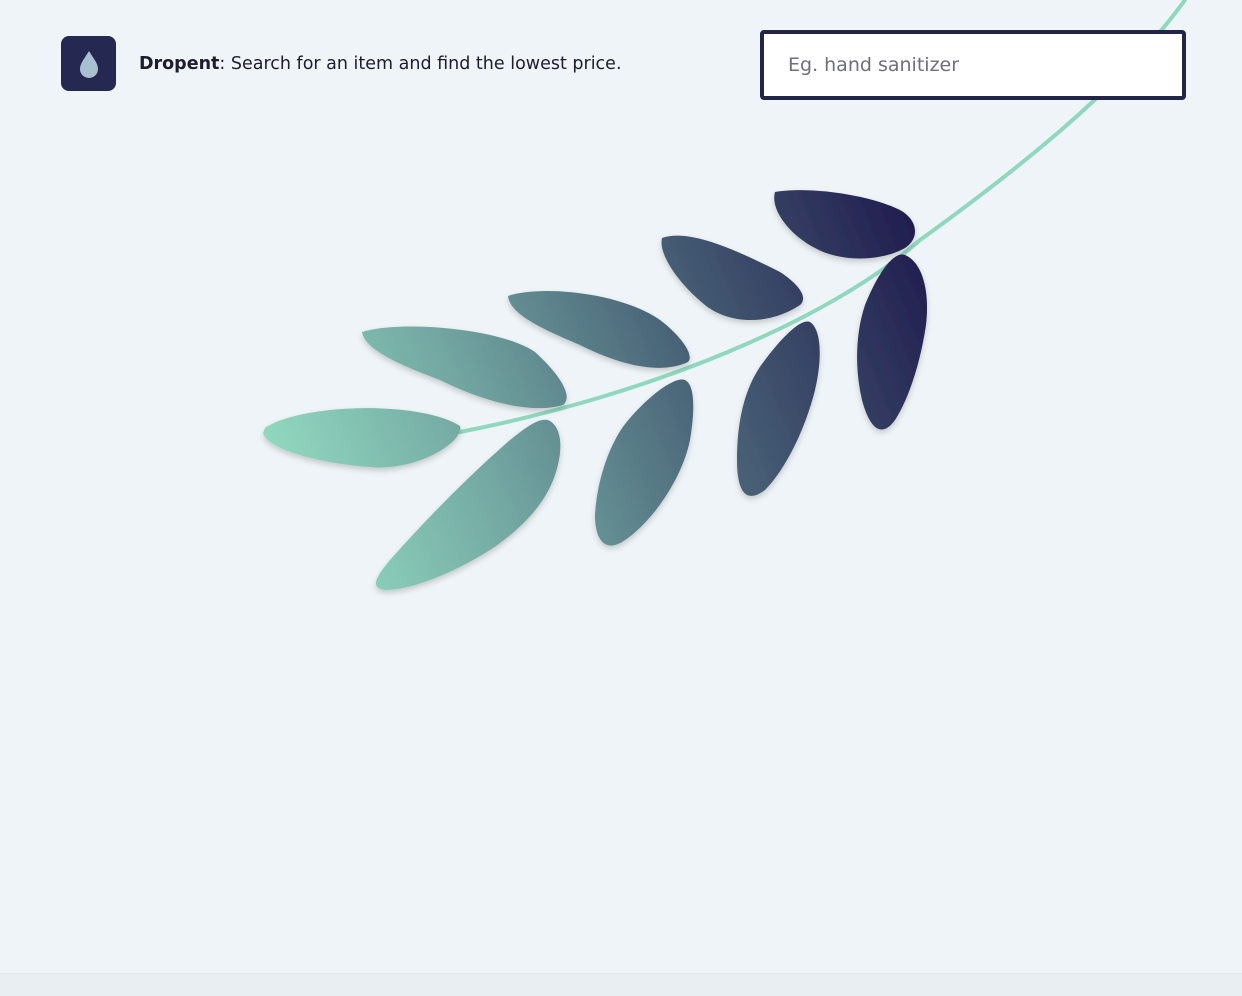 This screenshot has width=1242, height=996. I want to click on search-input, so click(973, 65).